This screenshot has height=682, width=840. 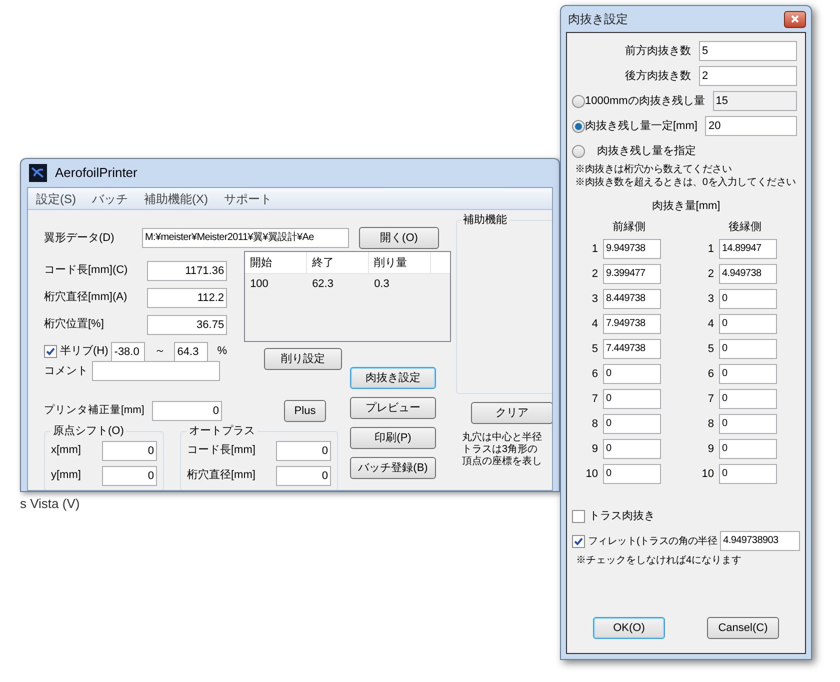 I want to click on dialog-button: Cansel(C), so click(x=743, y=628).